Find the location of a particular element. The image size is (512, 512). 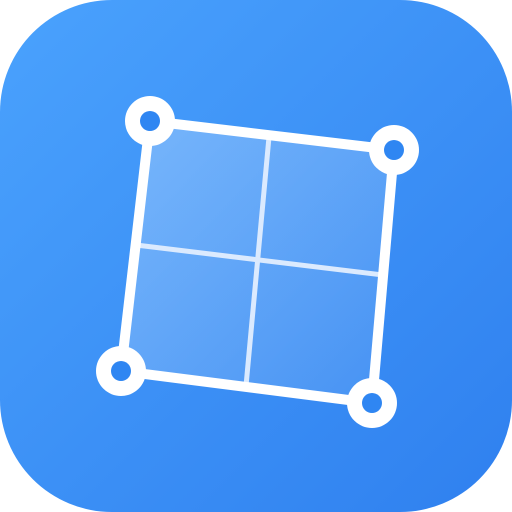

corner-handle-top-right is located at coordinates (394, 150).